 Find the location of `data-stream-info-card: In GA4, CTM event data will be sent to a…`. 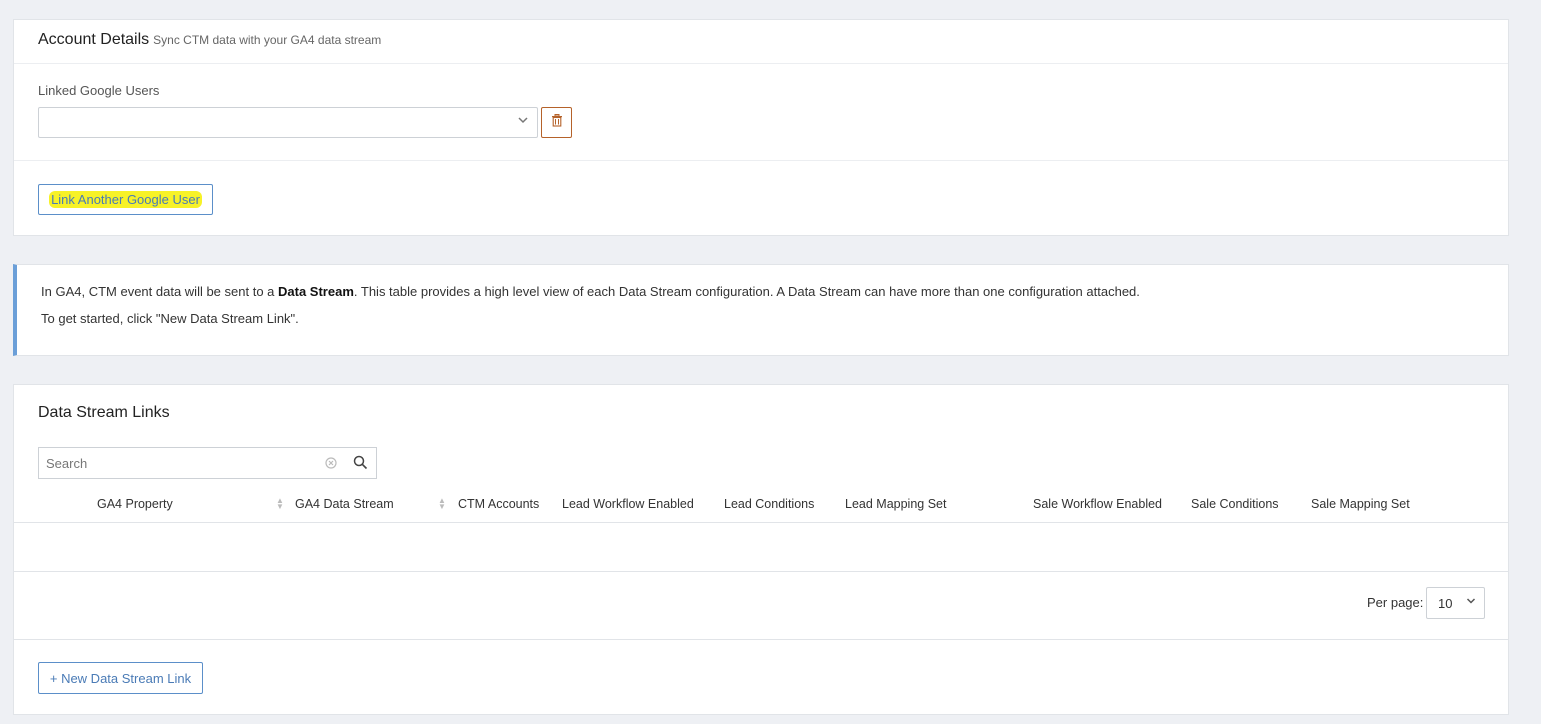

data-stream-info-card: In GA4, CTM event data will be sent to a… is located at coordinates (761, 310).